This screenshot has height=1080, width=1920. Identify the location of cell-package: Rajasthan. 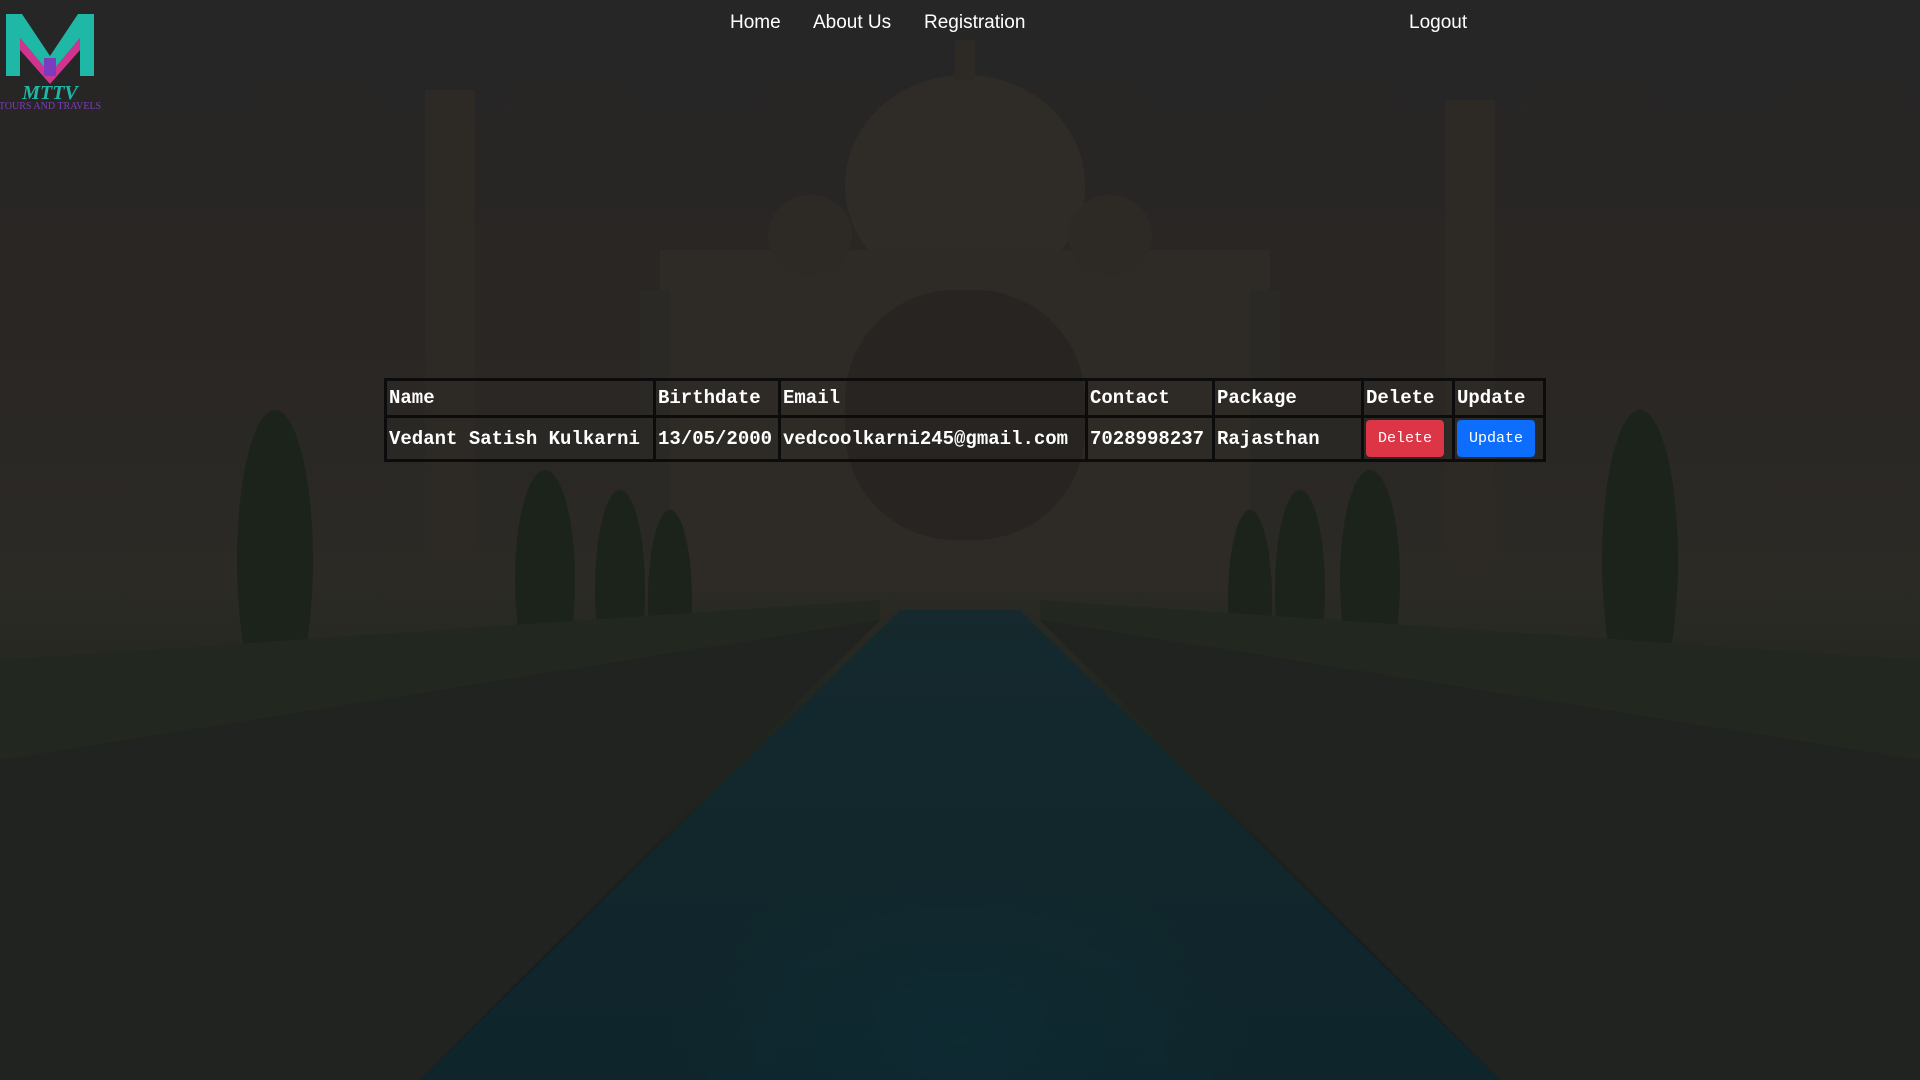
(1288, 438).